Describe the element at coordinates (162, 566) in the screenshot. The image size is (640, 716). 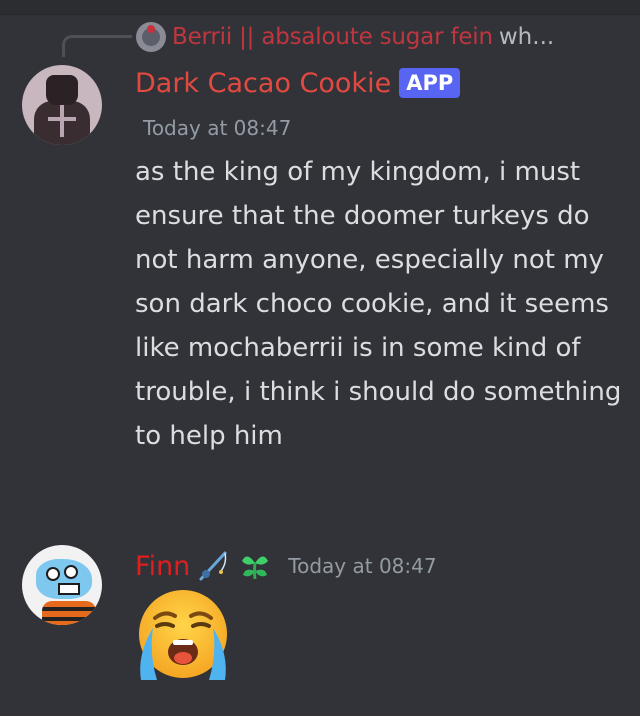
I see `author-name-finn: Finn` at that location.